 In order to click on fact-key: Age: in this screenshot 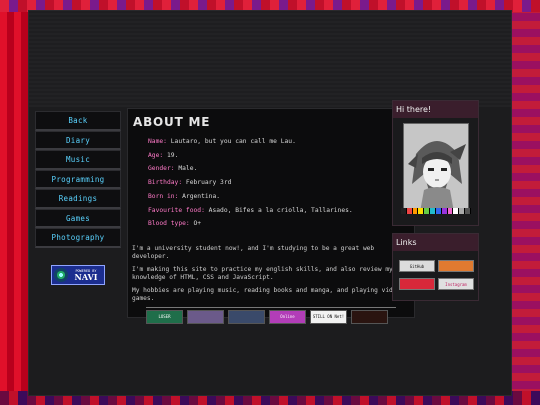, I will do `click(156, 155)`.